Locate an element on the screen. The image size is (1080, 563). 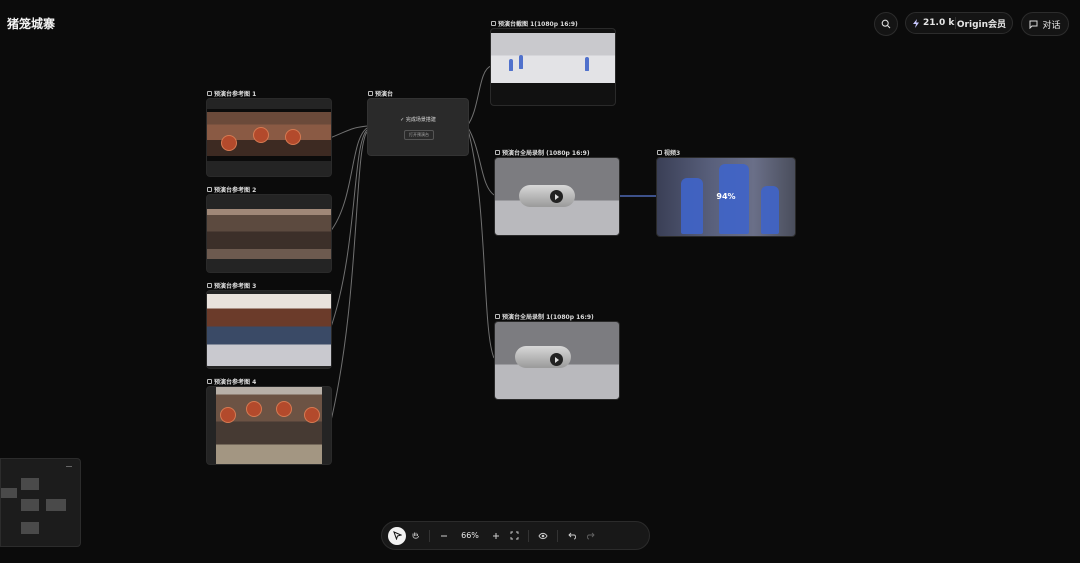
zoom-in-icon is located at coordinates (496, 535).